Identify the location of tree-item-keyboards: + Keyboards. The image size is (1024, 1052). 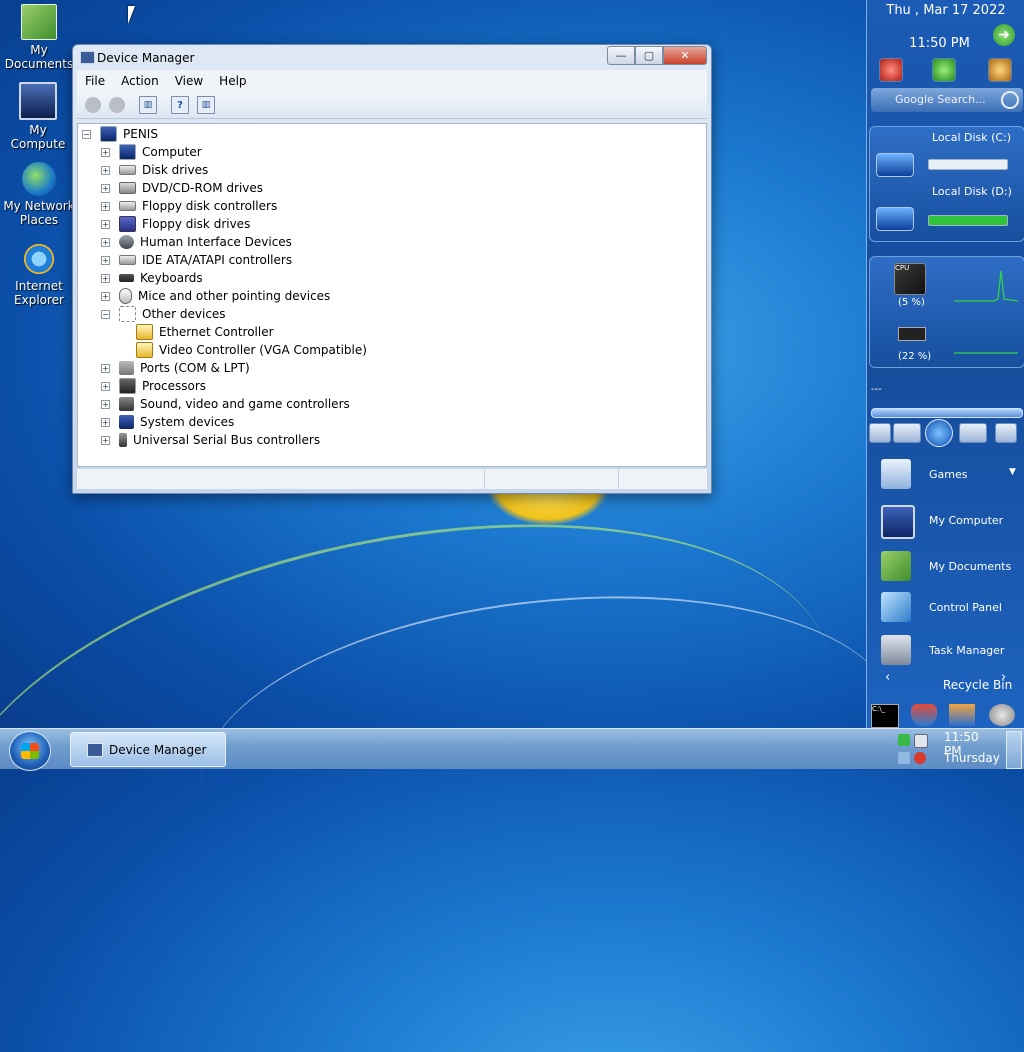
(152, 278).